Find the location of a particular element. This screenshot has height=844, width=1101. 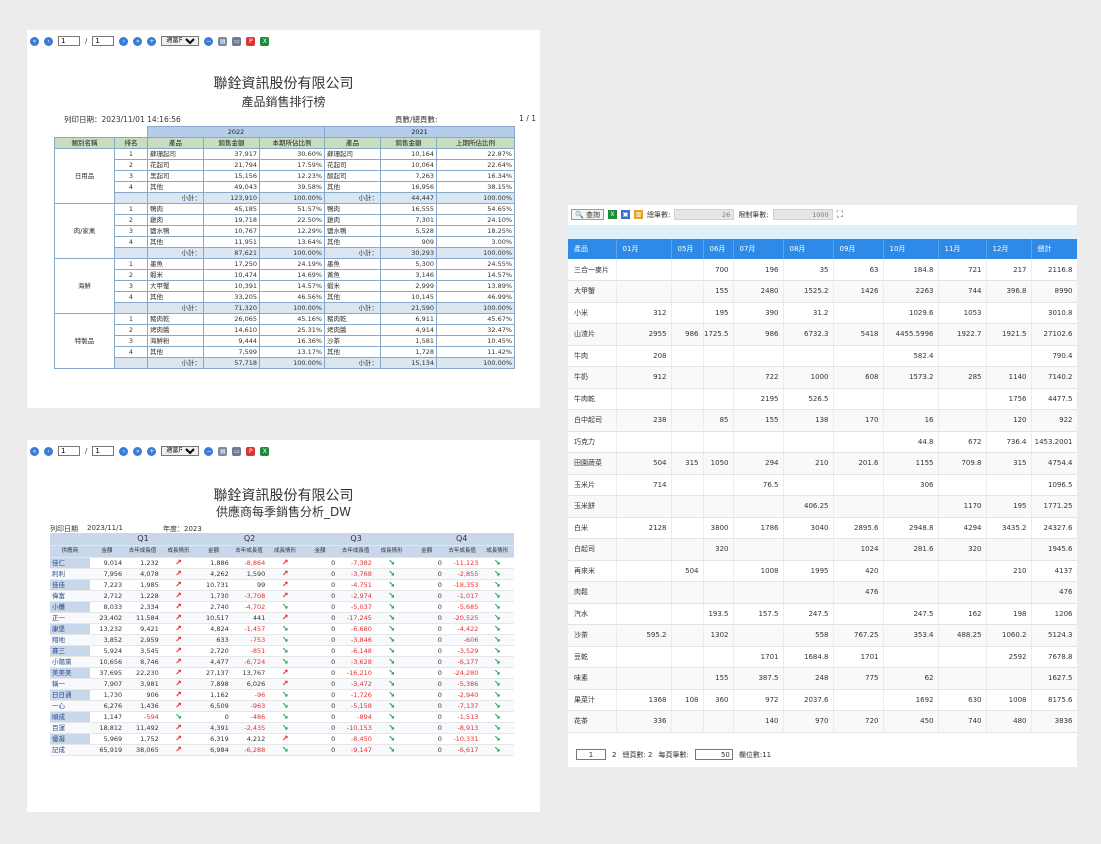

trend-down-icon: ↘ is located at coordinates (497, 640).